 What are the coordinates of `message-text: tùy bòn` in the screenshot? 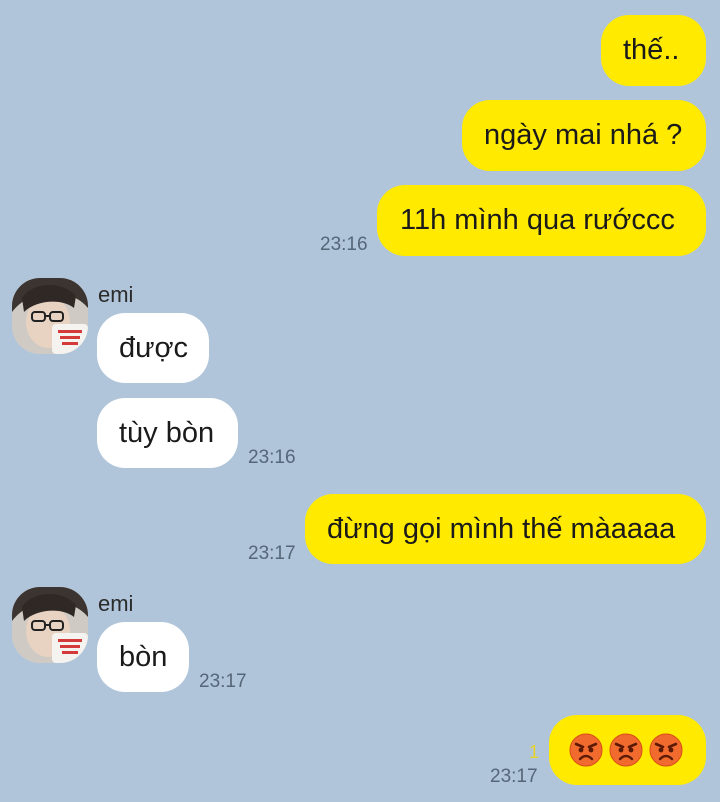 It's located at (167, 432).